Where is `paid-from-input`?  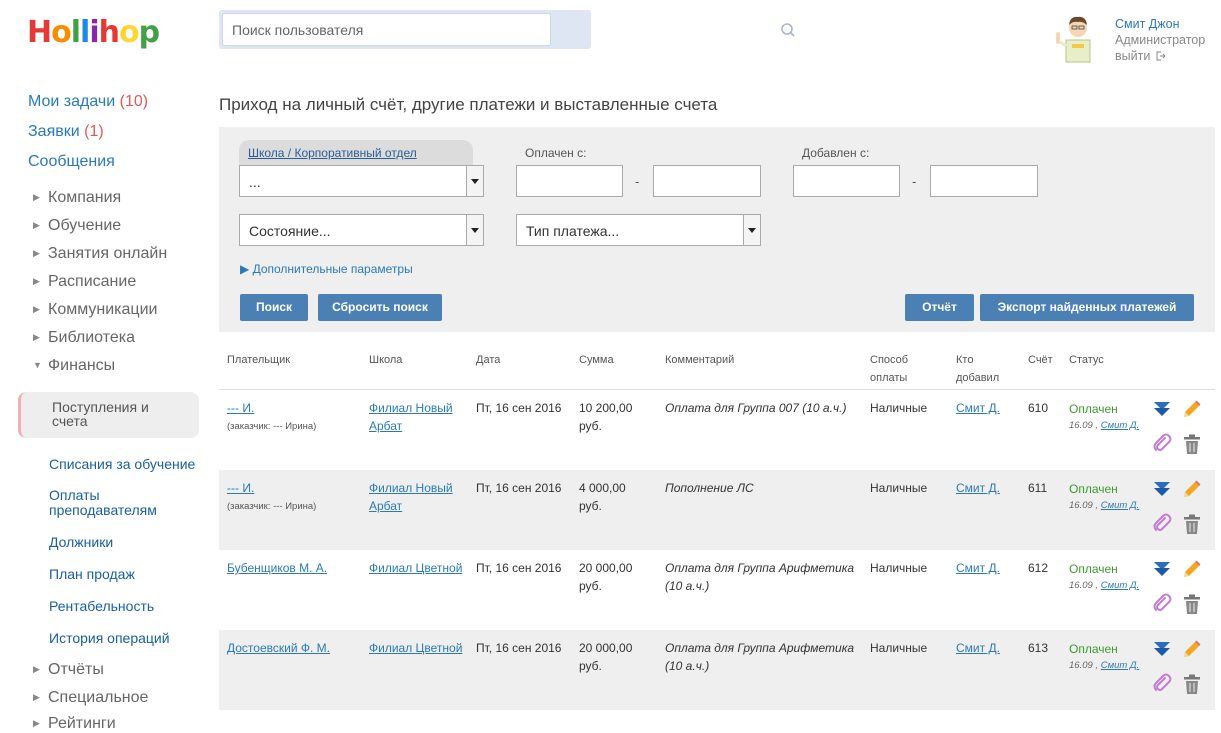 paid-from-input is located at coordinates (569, 181).